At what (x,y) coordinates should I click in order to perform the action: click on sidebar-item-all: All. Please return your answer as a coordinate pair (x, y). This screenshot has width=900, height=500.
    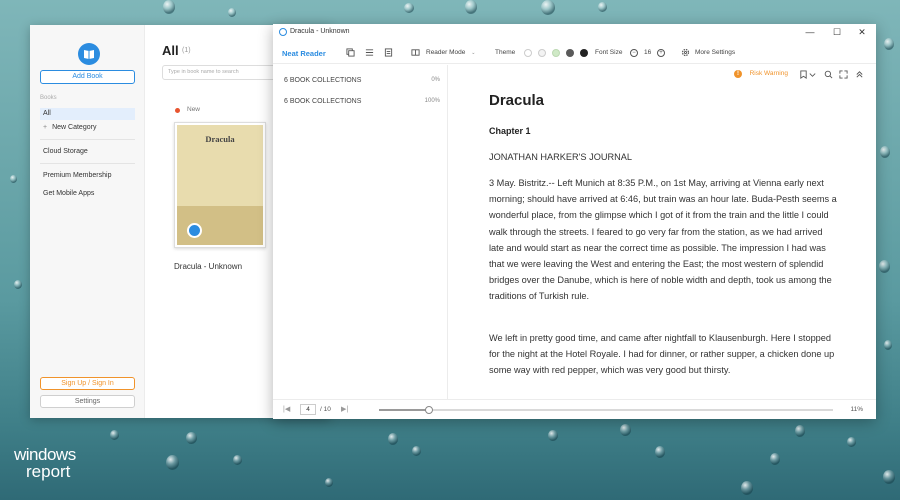
    Looking at the image, I should click on (87, 114).